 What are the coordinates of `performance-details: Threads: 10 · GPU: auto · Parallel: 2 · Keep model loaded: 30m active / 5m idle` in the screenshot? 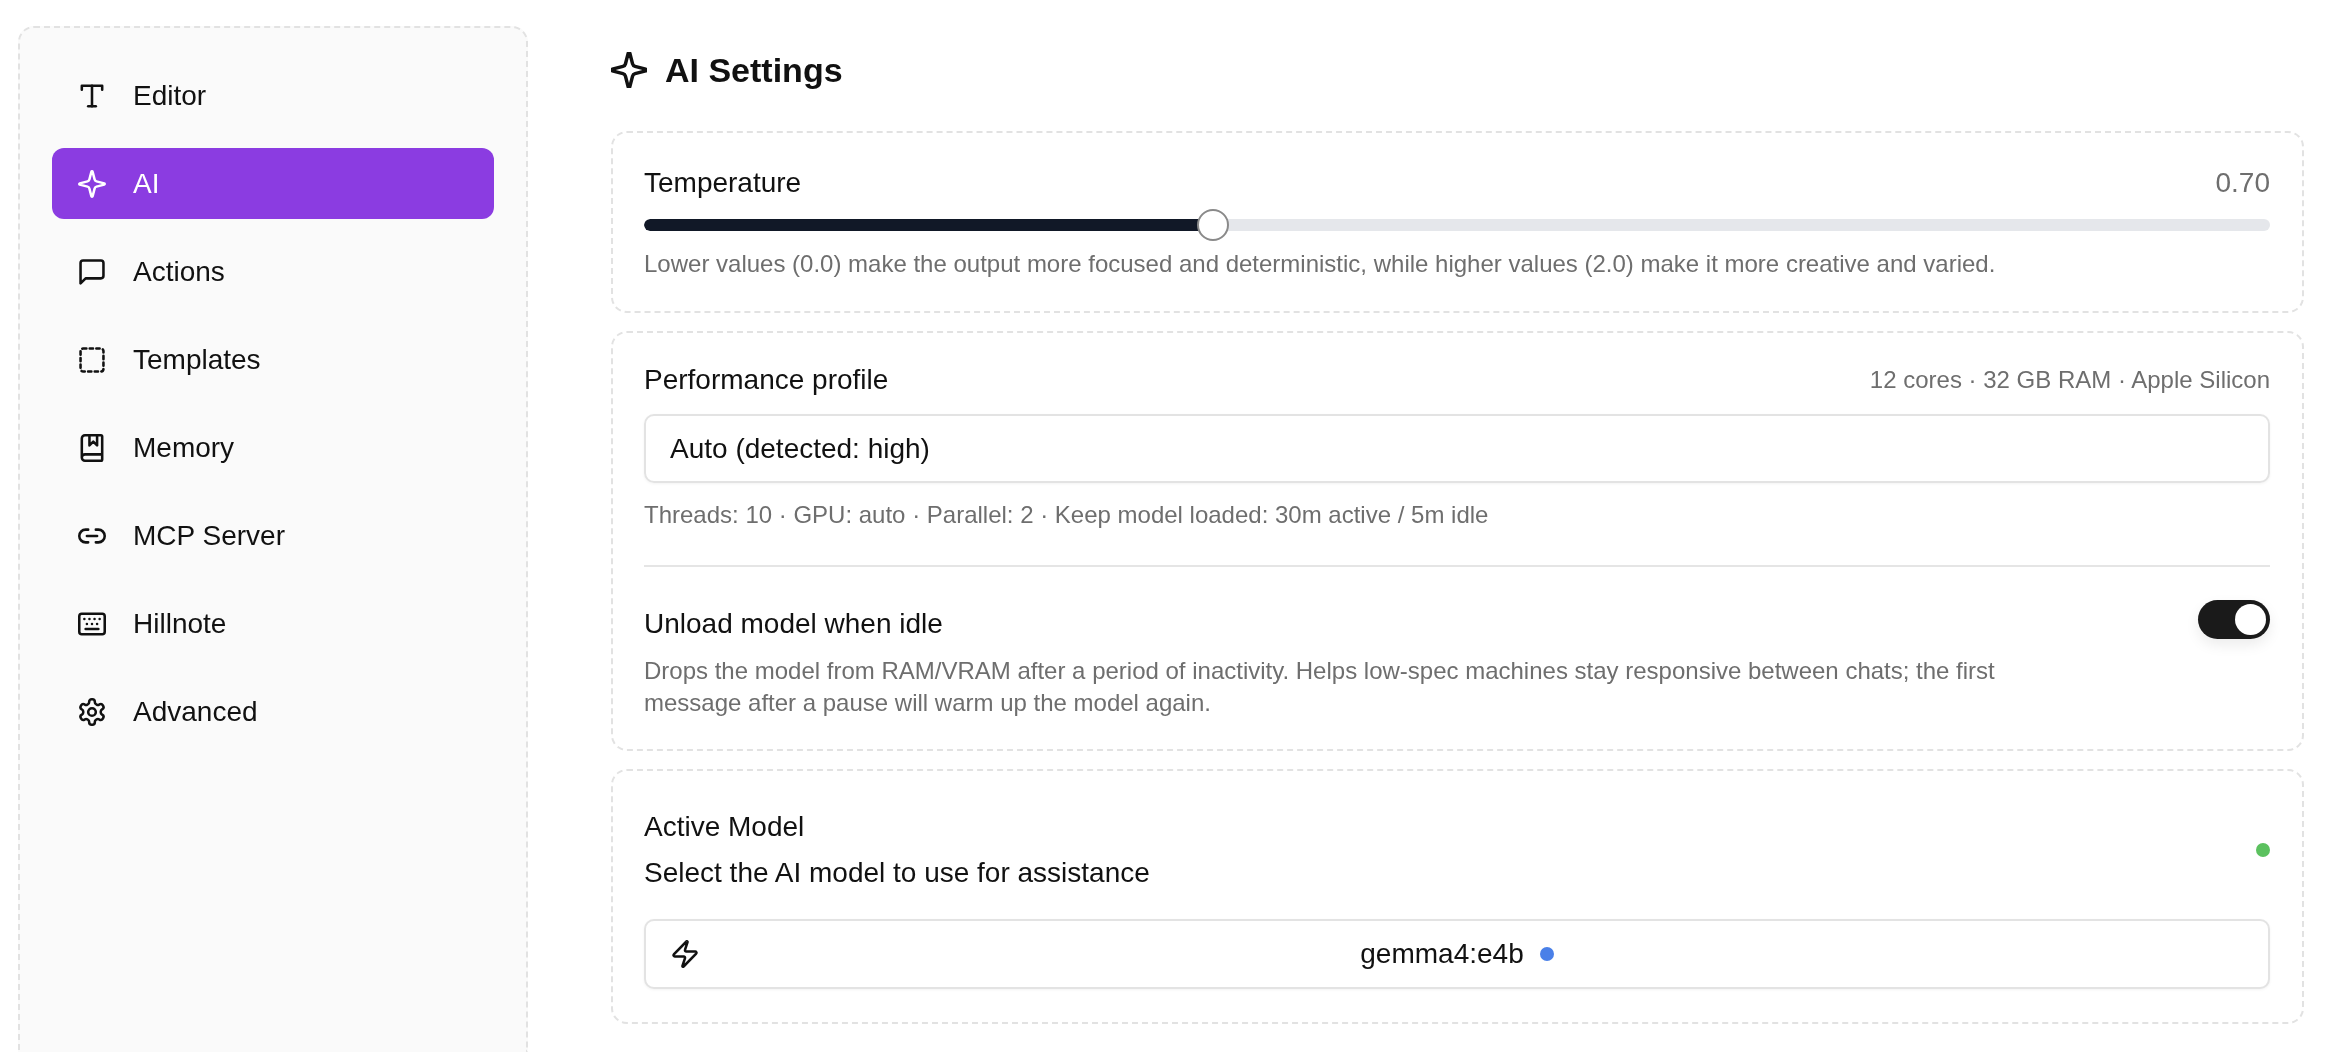 It's located at (1067, 515).